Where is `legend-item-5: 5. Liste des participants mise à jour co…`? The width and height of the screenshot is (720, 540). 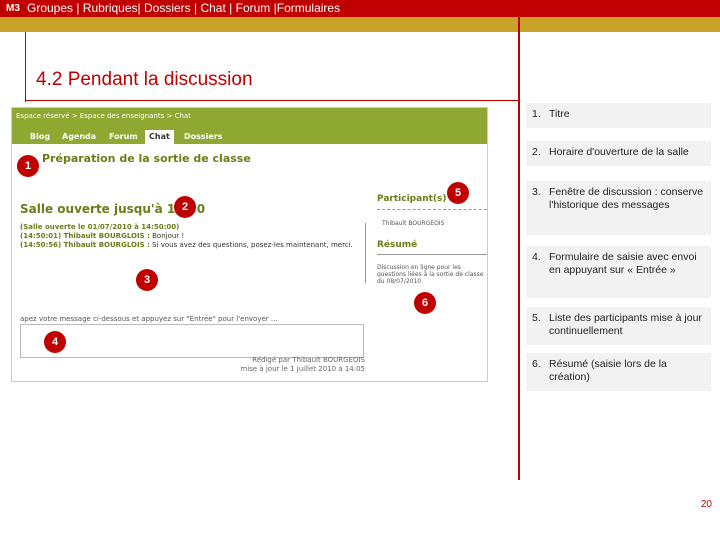 legend-item-5: 5. Liste des participants mise à jour co… is located at coordinates (618, 326).